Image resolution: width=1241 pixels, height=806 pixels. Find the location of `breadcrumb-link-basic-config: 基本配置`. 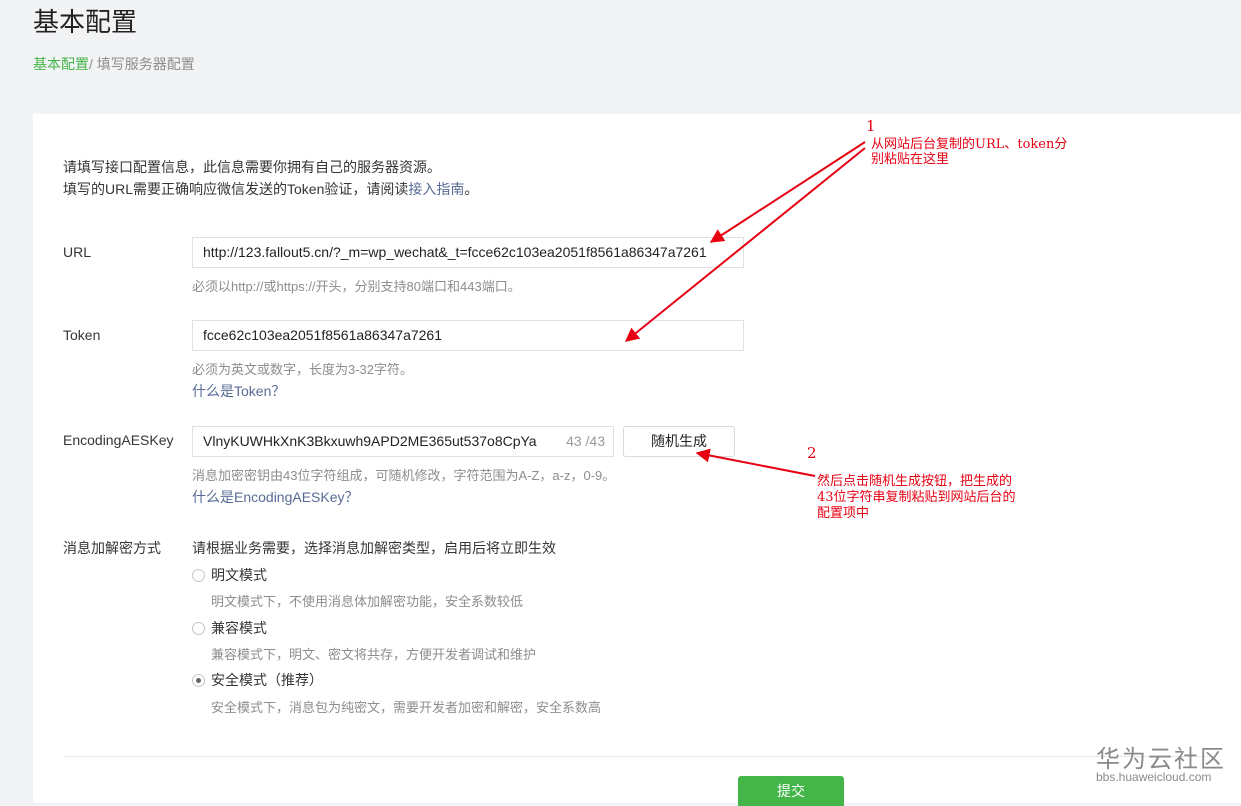

breadcrumb-link-basic-config: 基本配置 is located at coordinates (61, 64).